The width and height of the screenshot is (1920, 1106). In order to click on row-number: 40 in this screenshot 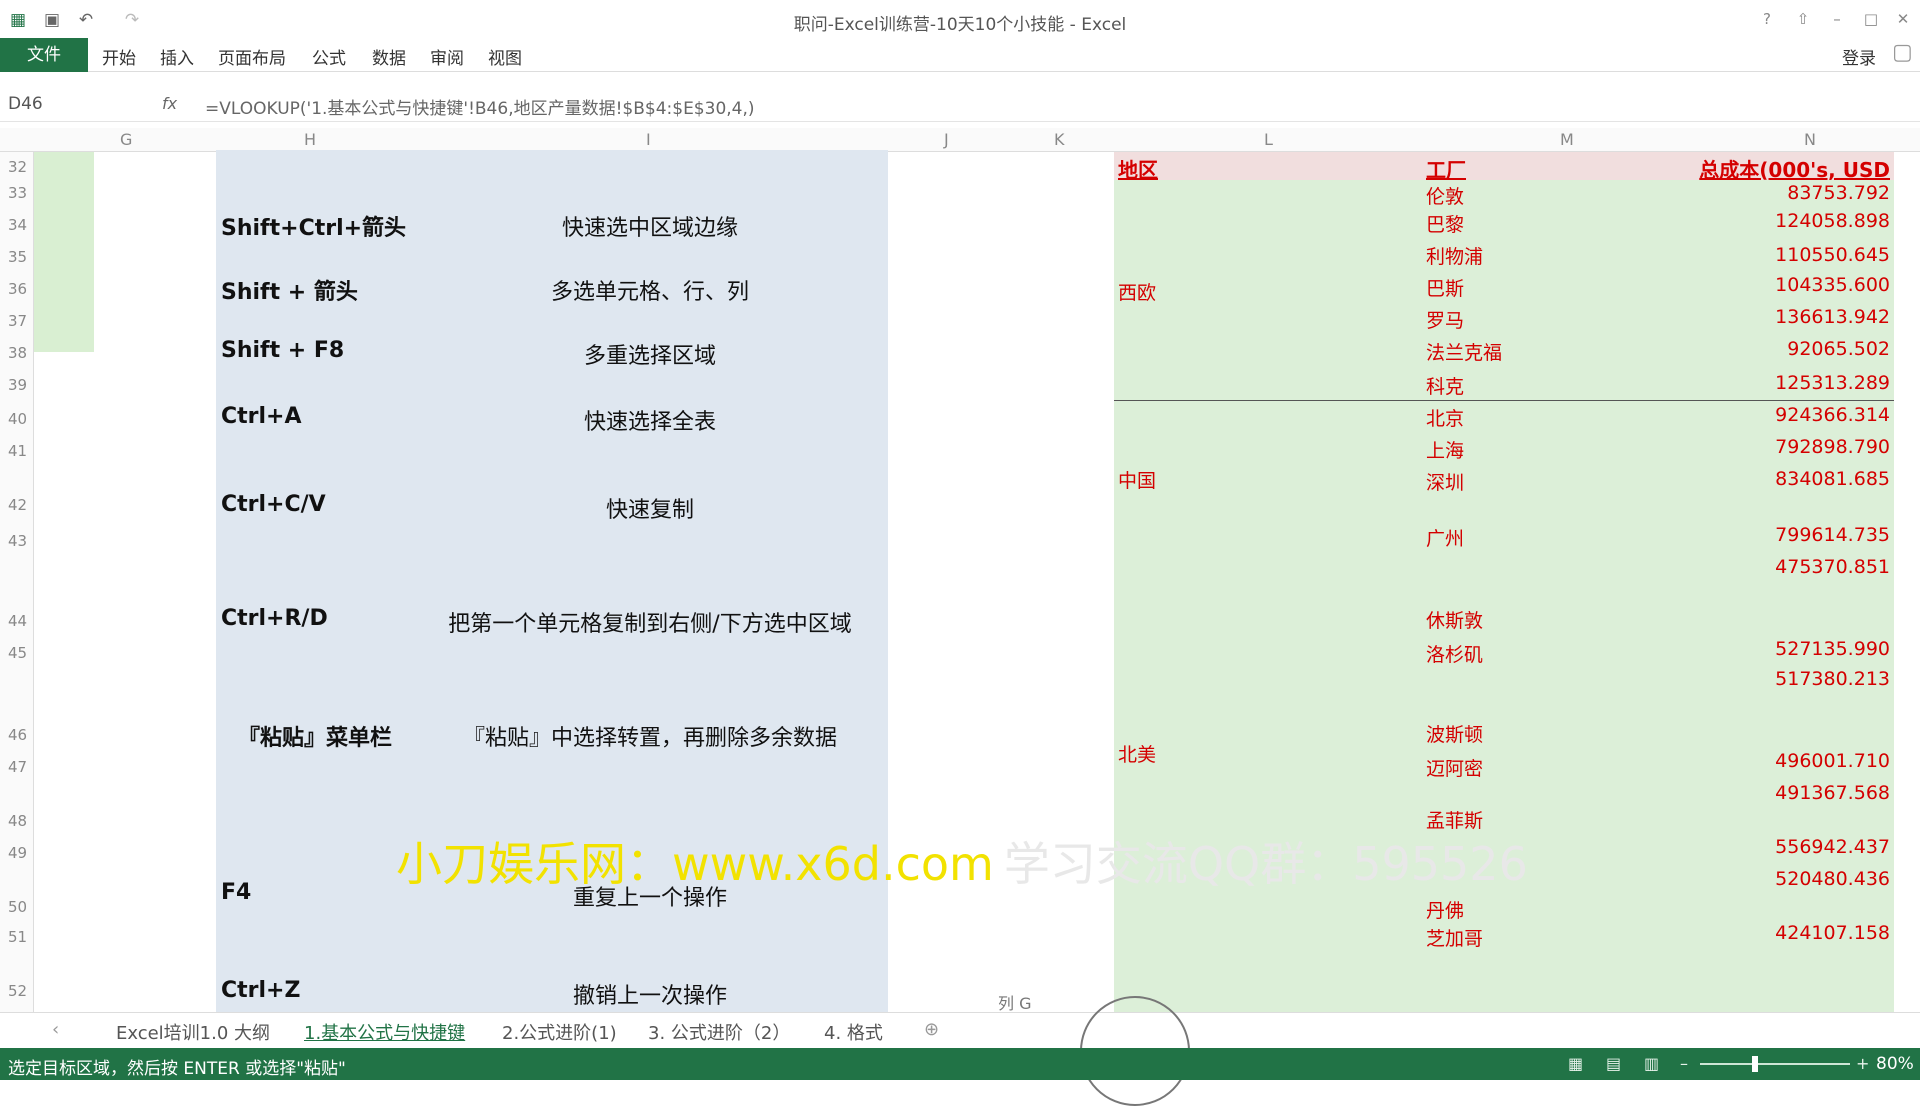, I will do `click(17, 419)`.